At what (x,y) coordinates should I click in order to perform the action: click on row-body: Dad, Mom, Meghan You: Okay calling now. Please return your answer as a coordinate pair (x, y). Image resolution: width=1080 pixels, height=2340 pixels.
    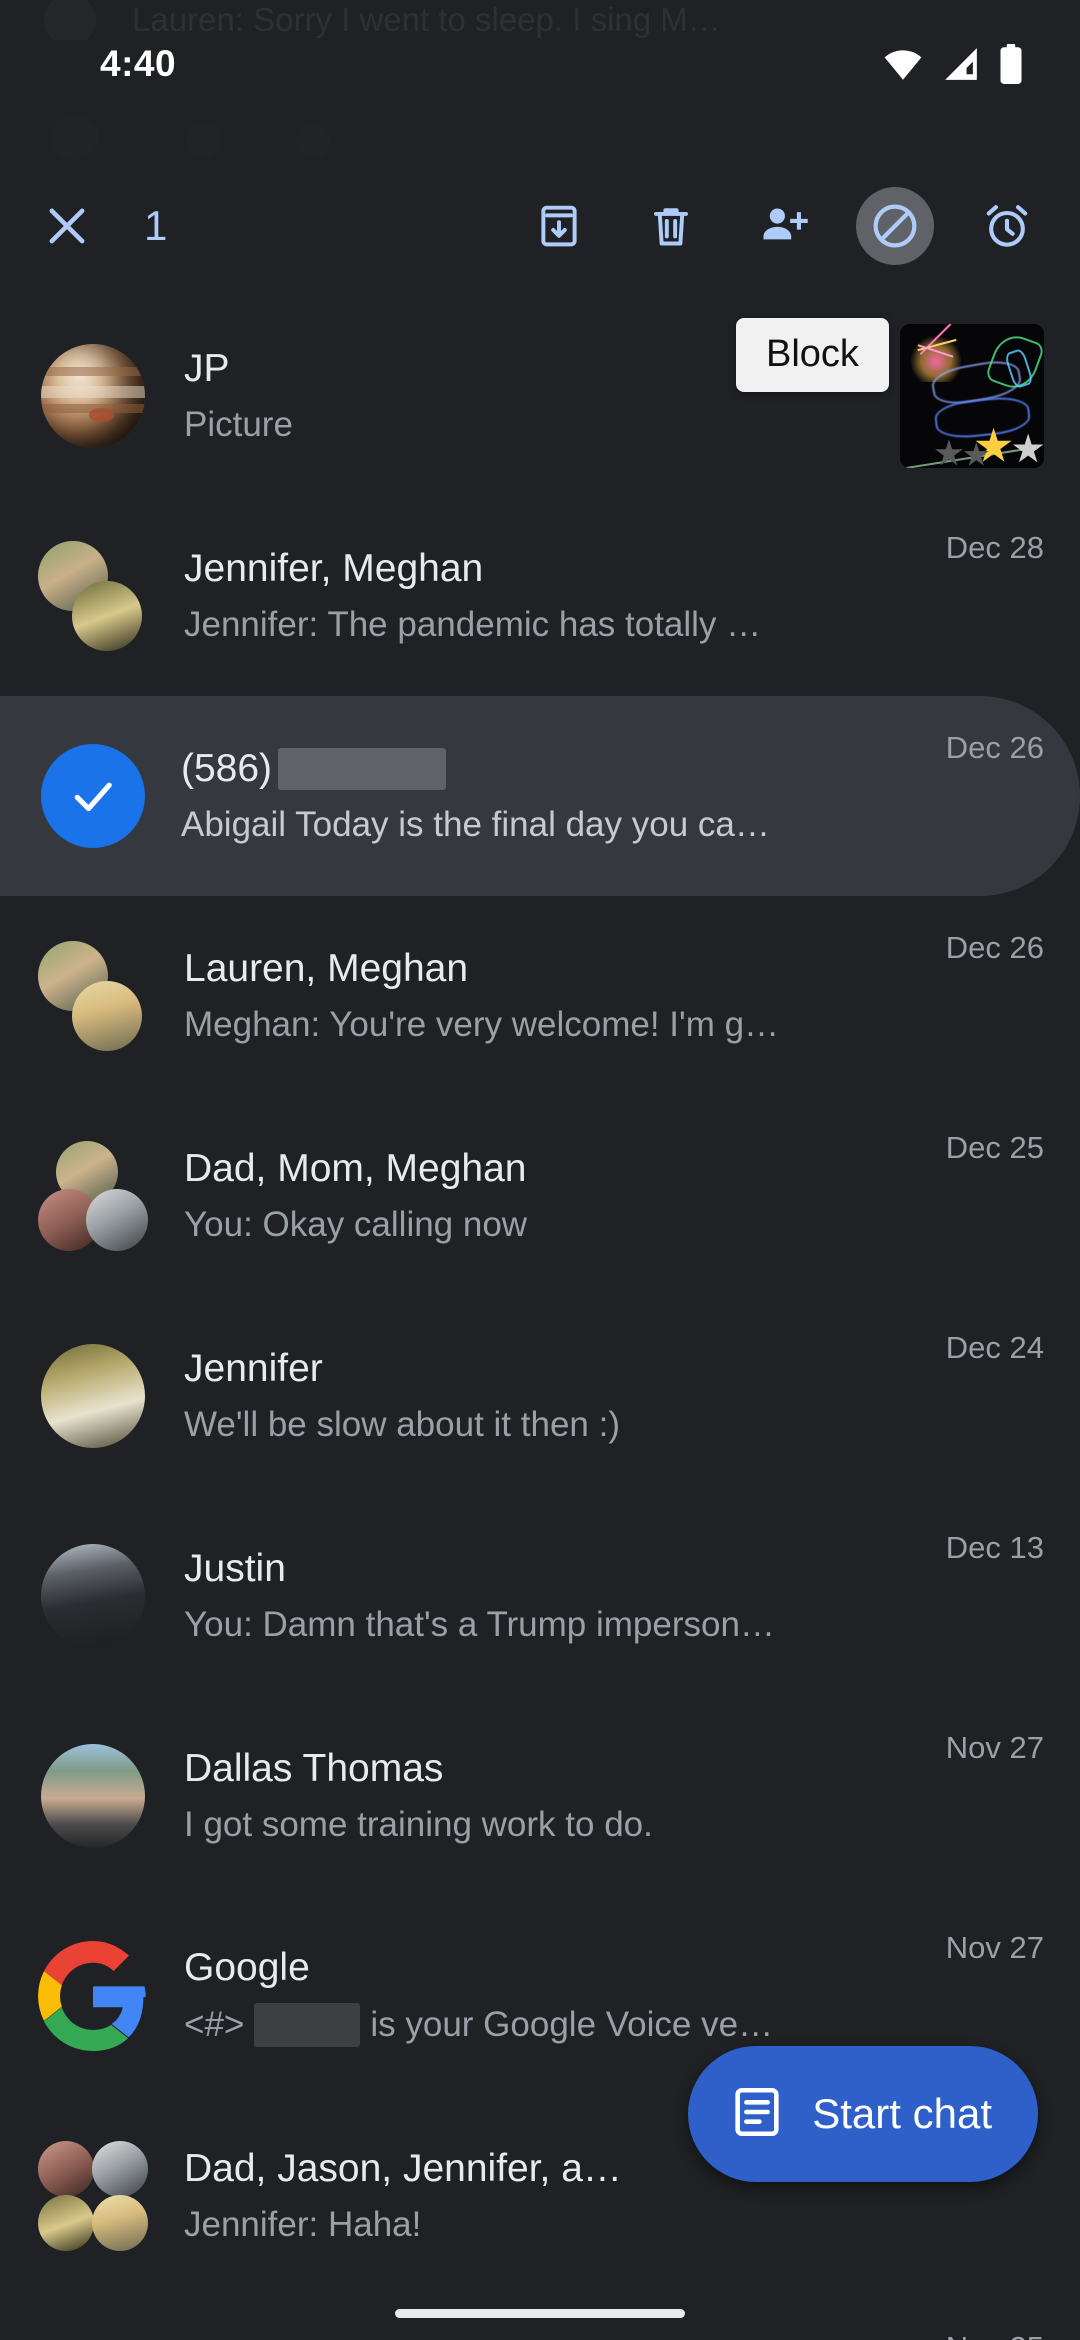
    Looking at the image, I should click on (558, 1196).